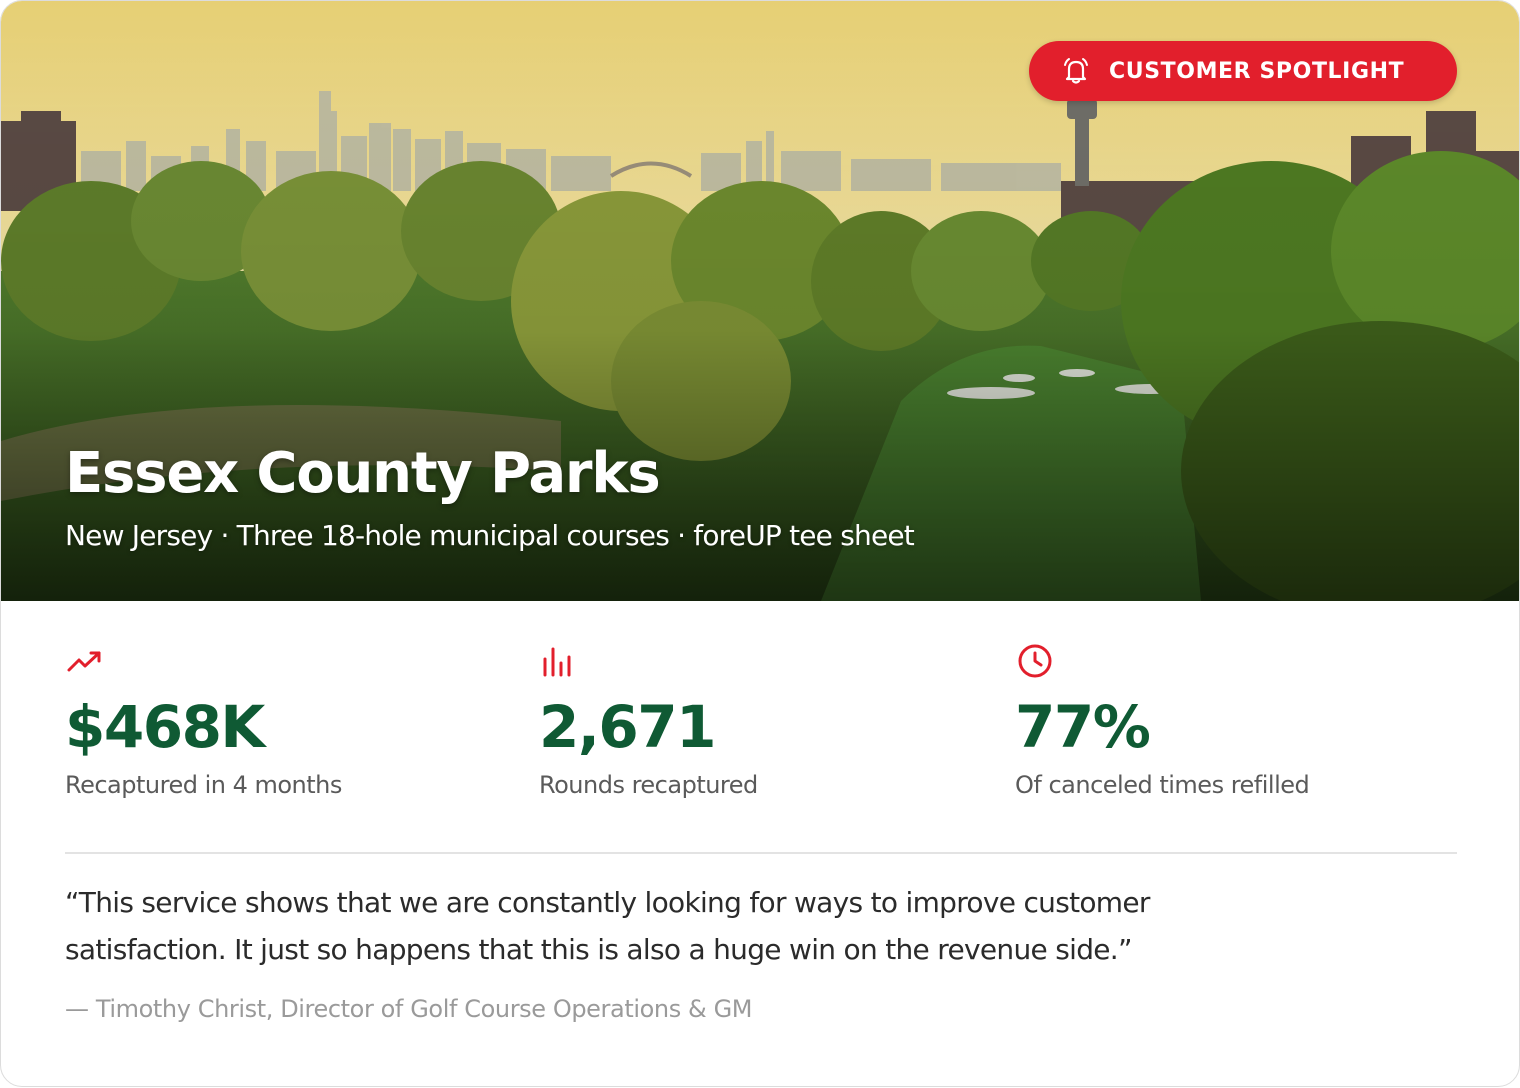 The height and width of the screenshot is (1088, 1520). What do you see at coordinates (203, 785) in the screenshot?
I see `stat-label: Recaptured in 4 months` at bounding box center [203, 785].